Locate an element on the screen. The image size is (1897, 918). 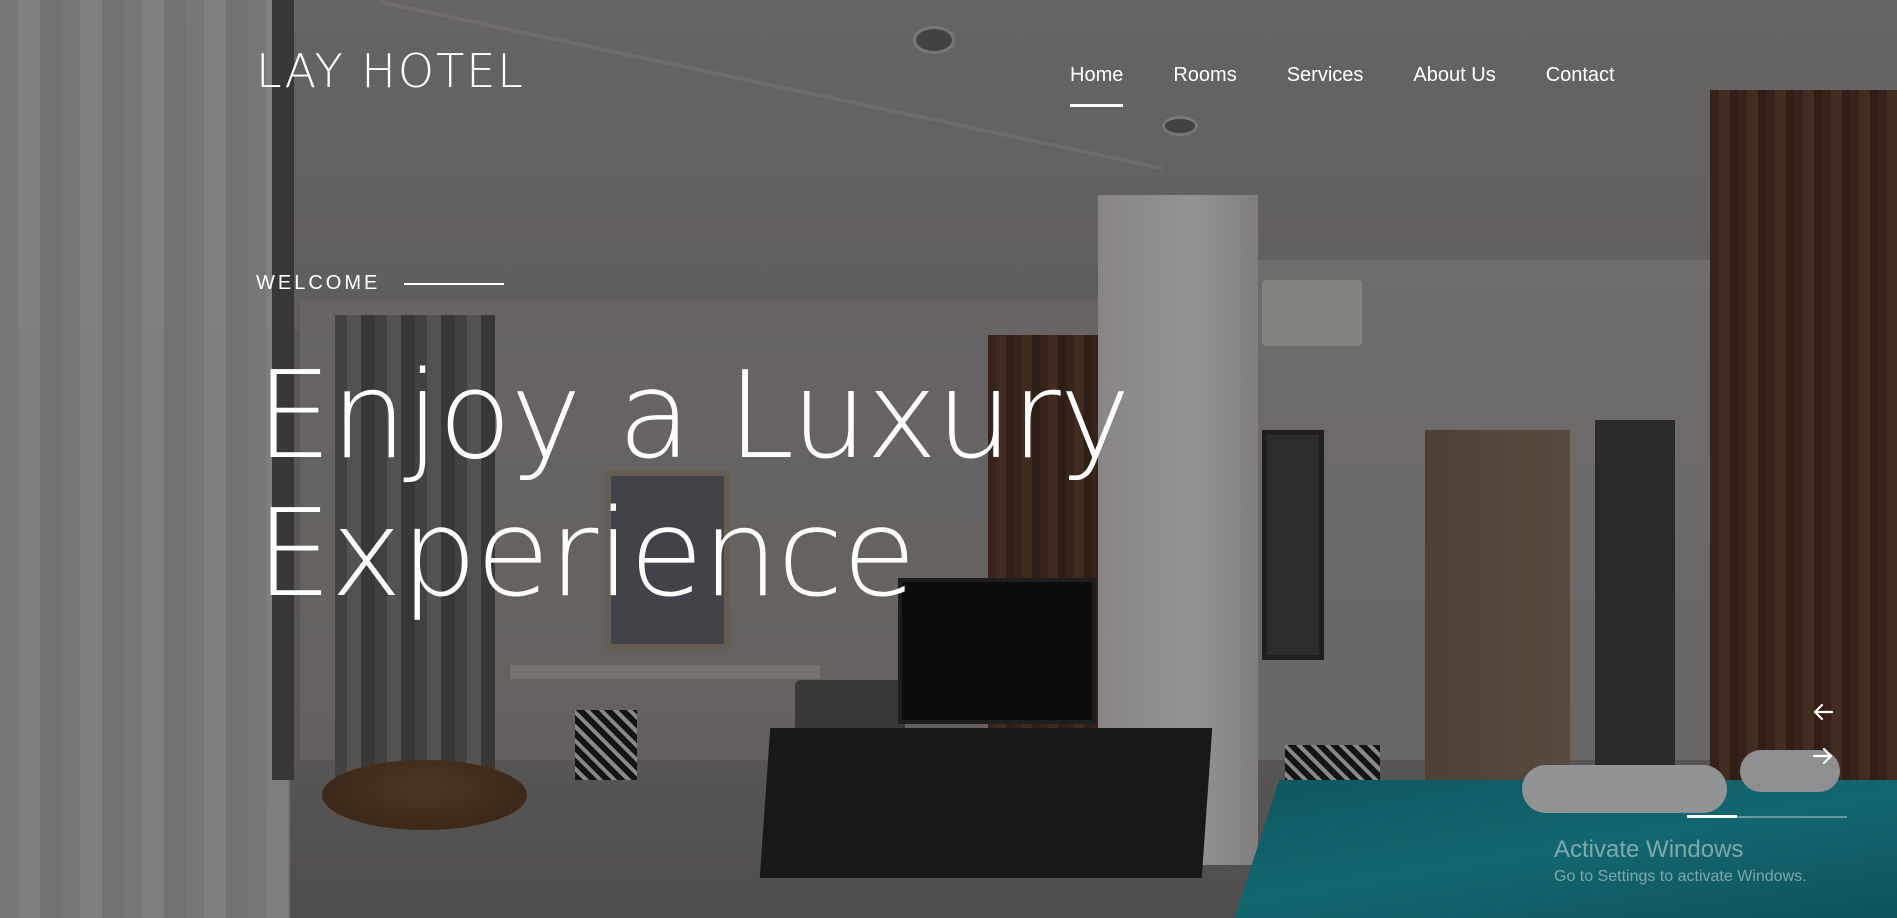
welcome-divider is located at coordinates (454, 283).